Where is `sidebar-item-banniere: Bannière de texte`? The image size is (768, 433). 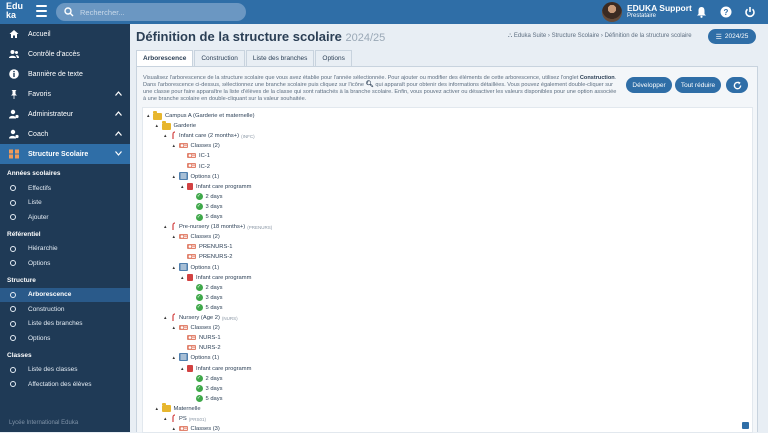 sidebar-item-banniere: Bannière de texte is located at coordinates (65, 74).